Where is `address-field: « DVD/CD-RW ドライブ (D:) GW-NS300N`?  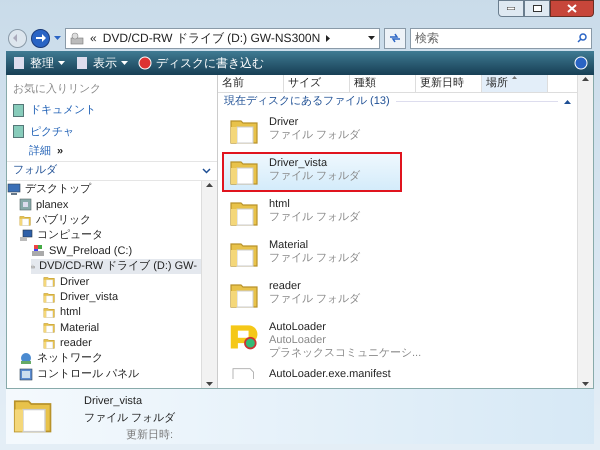
address-field: « DVD/CD-RW ドライブ (D:) GW-NS300N is located at coordinates (222, 38).